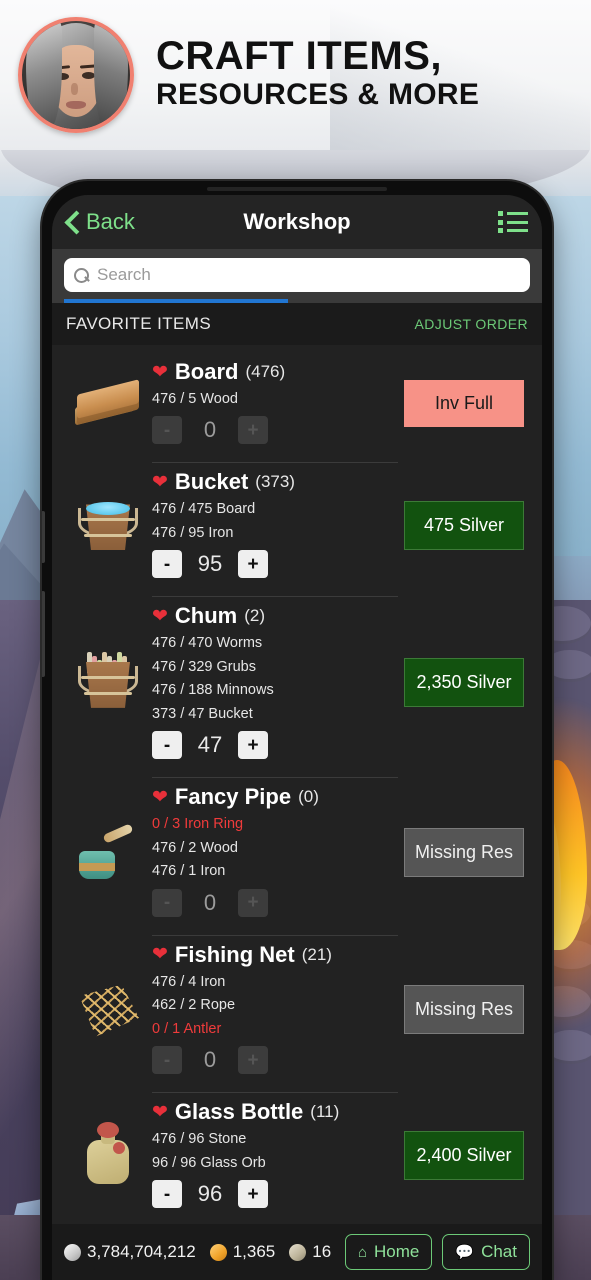 The height and width of the screenshot is (1280, 591). I want to click on item-title-row: ❤ Bucket (373), so click(275, 482).